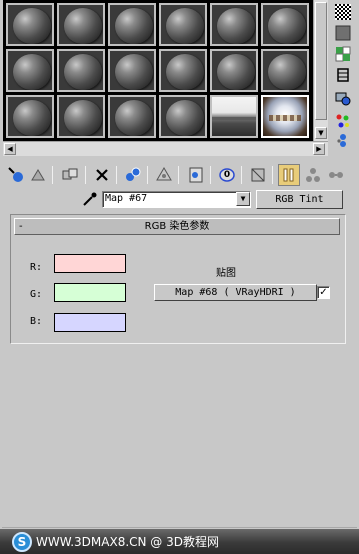 This screenshot has width=359, height=554. Describe the element at coordinates (36, 321) in the screenshot. I see `channel-label-b: B:` at that location.